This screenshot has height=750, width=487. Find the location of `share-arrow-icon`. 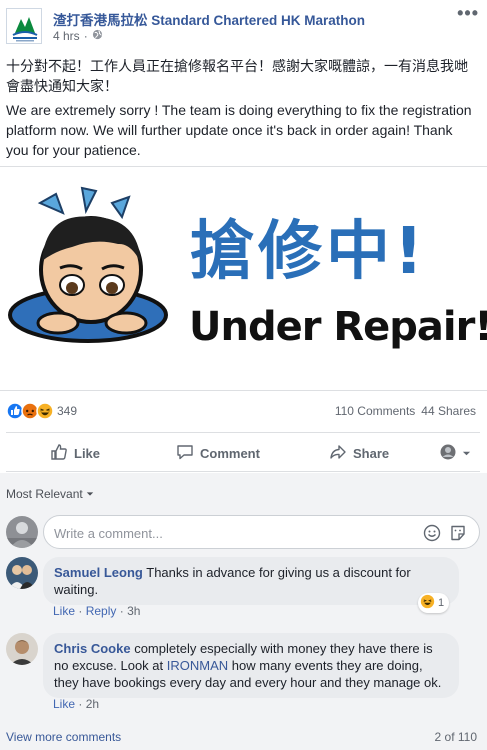

share-arrow-icon is located at coordinates (338, 453).